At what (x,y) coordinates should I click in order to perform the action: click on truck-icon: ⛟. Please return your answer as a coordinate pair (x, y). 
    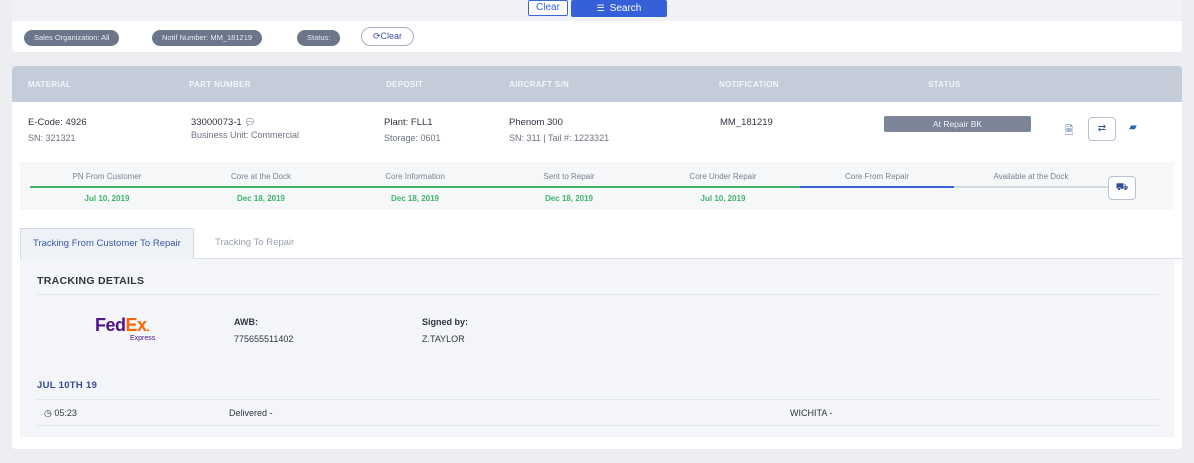
    Looking at the image, I should click on (1122, 187).